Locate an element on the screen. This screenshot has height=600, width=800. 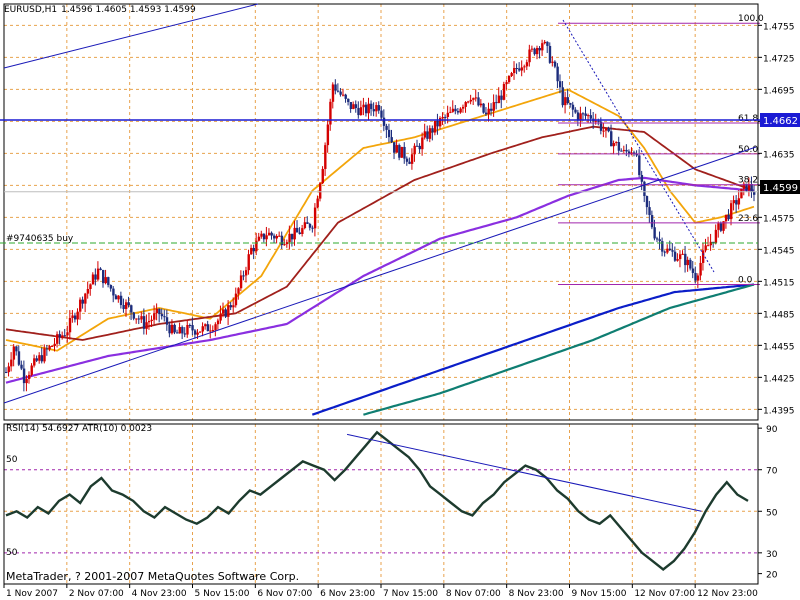
x-tick-label: 8 Nov 07:00 is located at coordinates (473, 594).